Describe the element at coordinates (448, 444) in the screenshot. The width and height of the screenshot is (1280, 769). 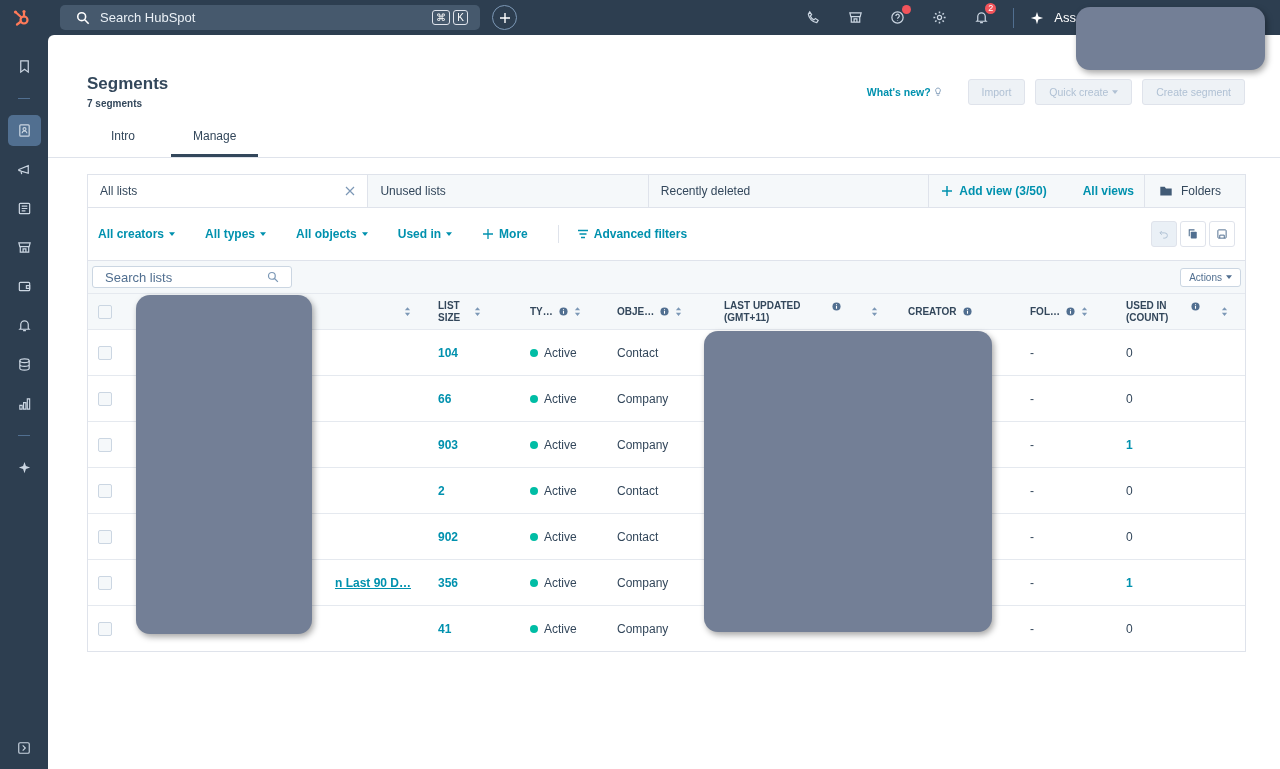
I see `list-size-link: 903` at that location.